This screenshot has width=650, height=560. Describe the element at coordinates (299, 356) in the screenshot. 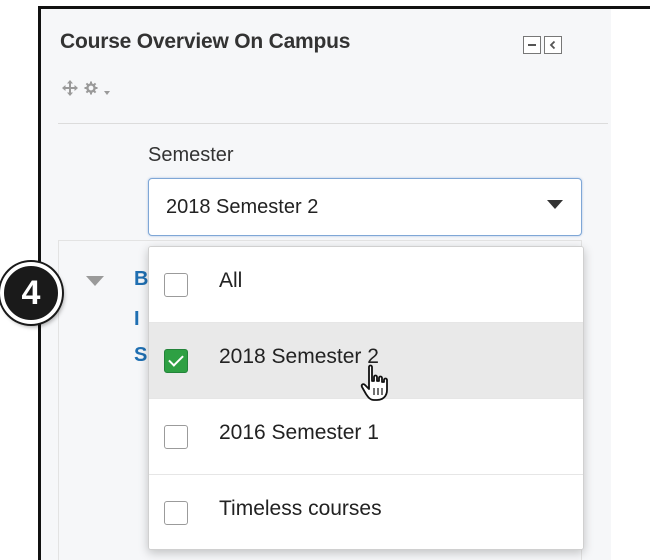

I see `option-label: 2018 Semester 2` at that location.